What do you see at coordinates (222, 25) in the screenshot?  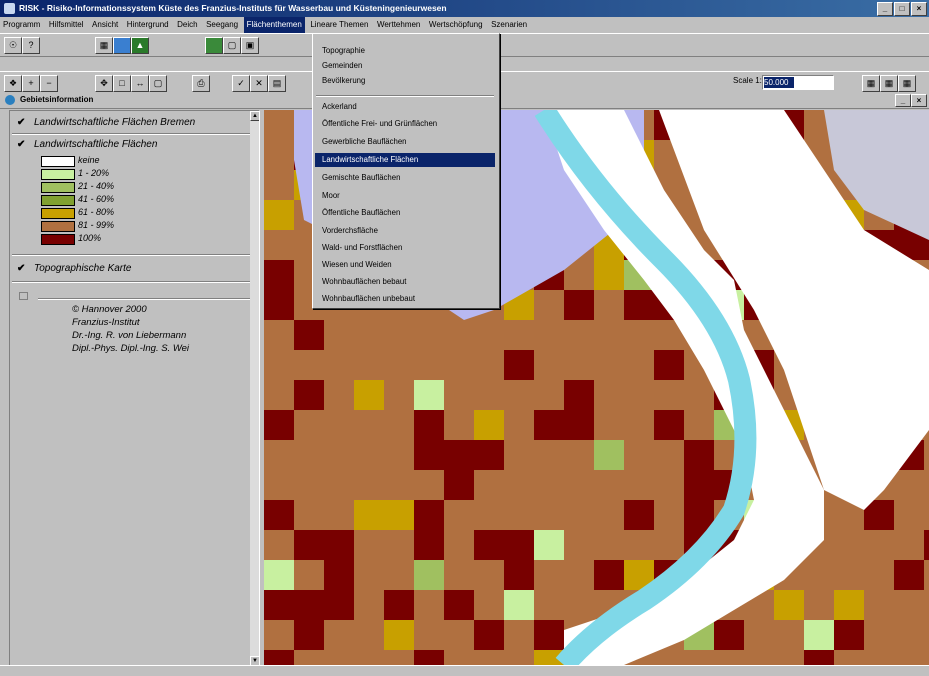 I see `menu-seegang: Seegang` at bounding box center [222, 25].